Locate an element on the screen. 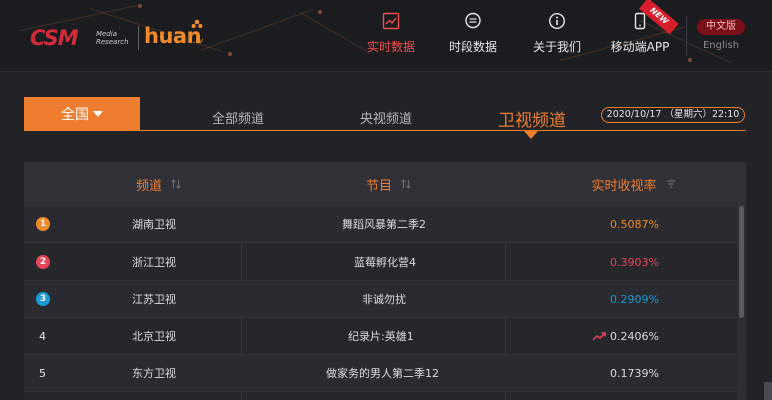 This screenshot has height=400, width=772. rating-value: 0.1739% is located at coordinates (634, 373).